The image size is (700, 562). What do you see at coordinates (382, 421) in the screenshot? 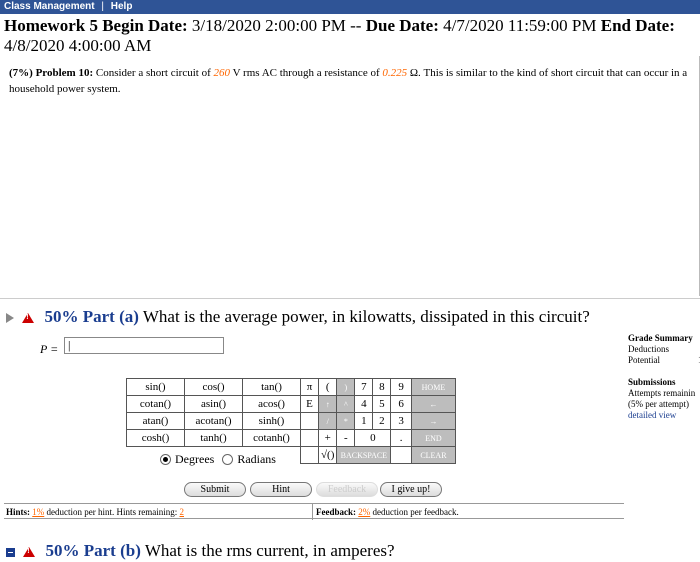
I see `two-key: 2` at bounding box center [382, 421].